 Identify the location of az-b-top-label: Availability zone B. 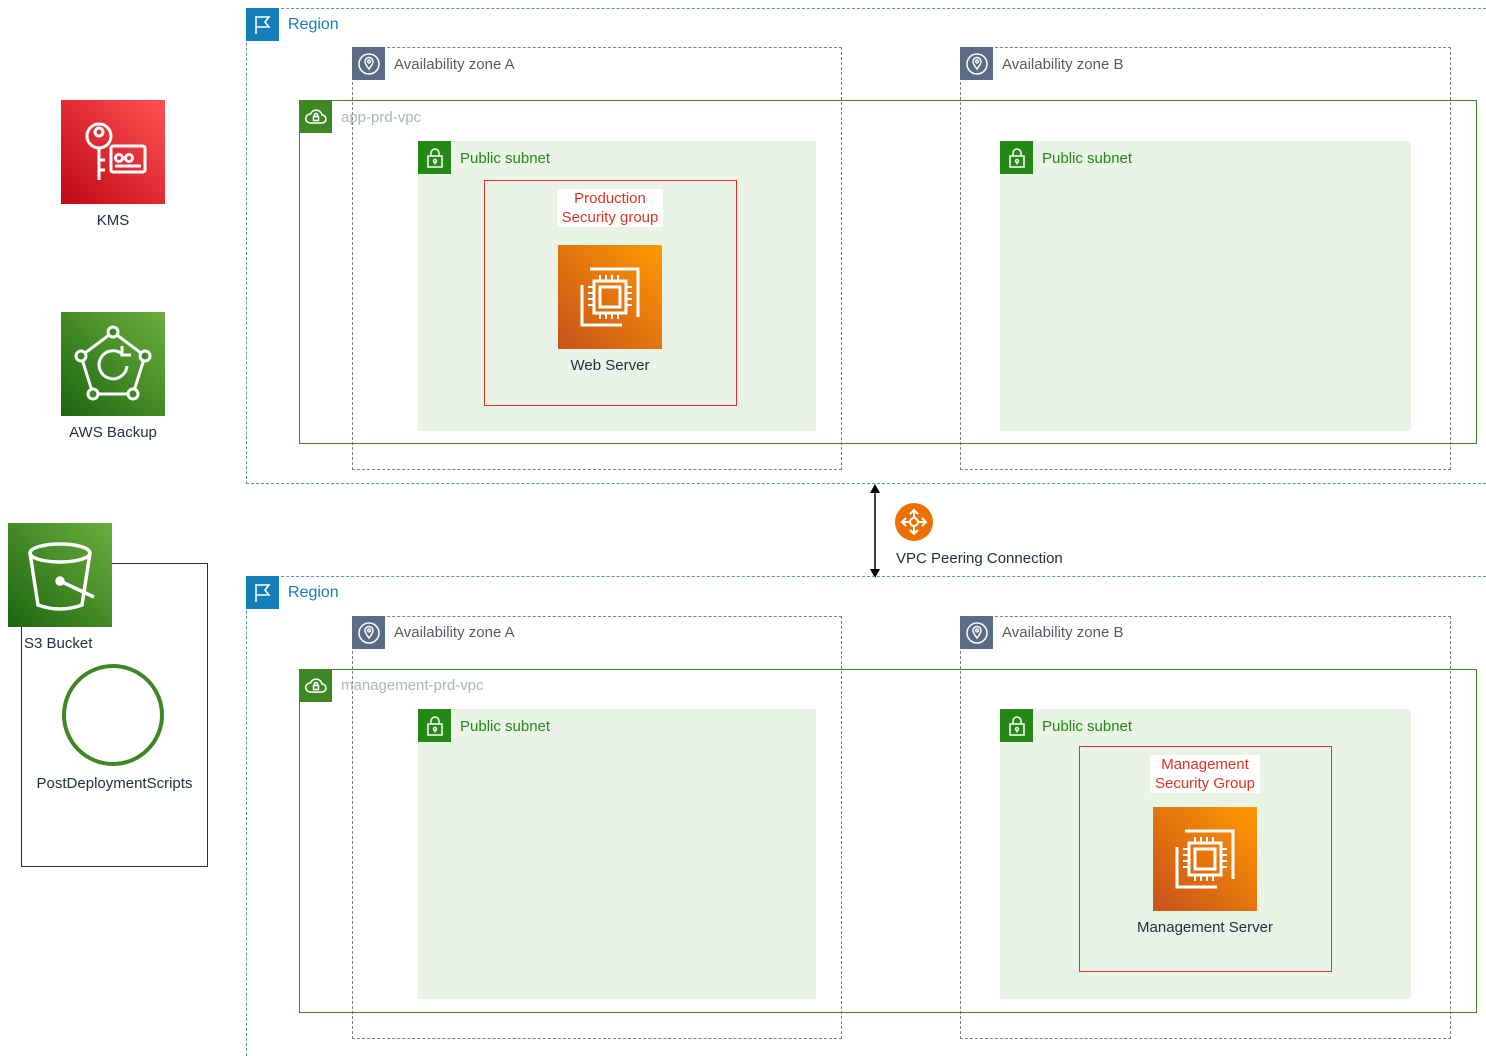
(1063, 64).